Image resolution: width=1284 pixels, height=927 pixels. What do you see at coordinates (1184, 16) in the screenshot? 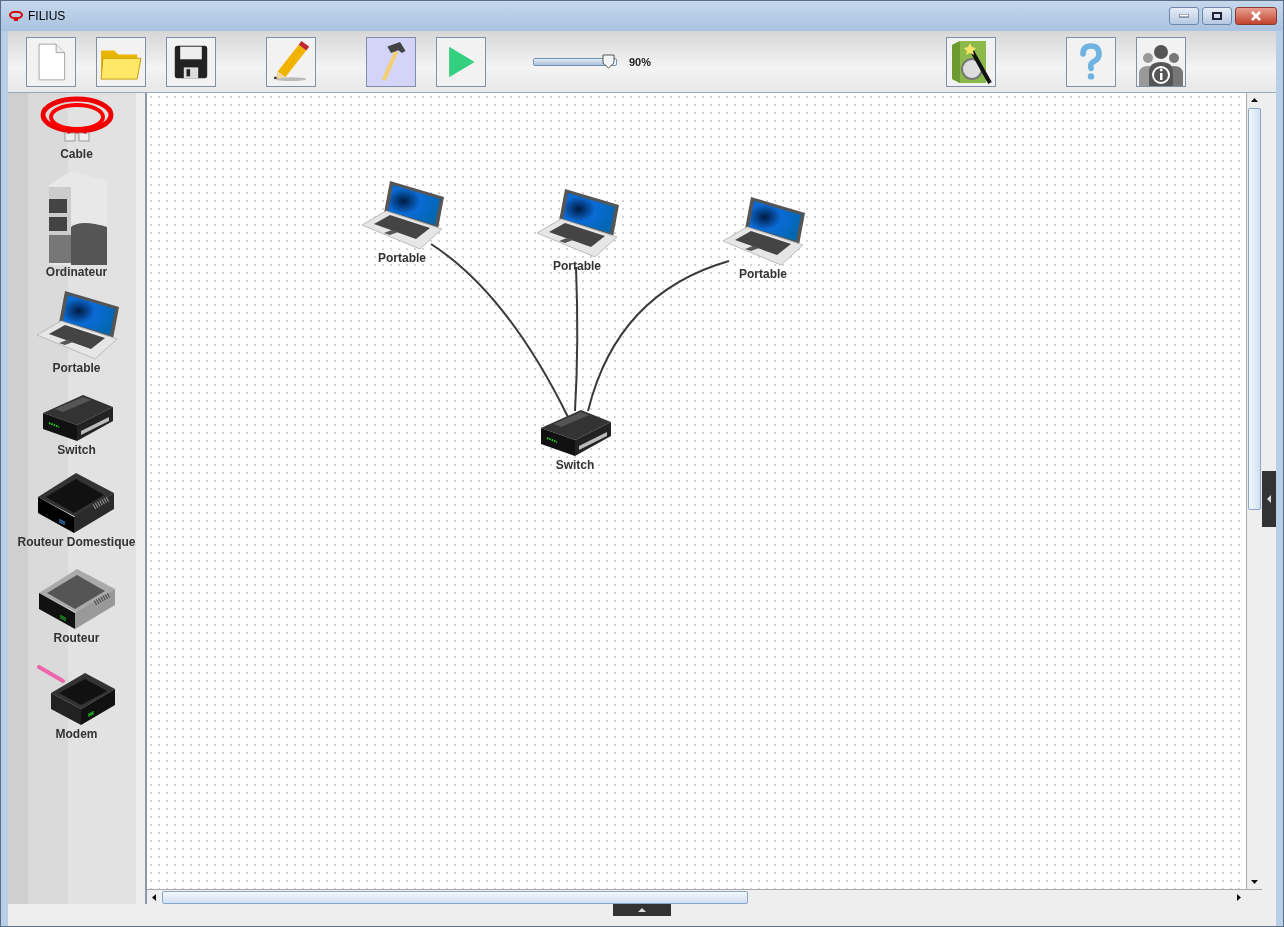
I see `minimize-icon` at bounding box center [1184, 16].